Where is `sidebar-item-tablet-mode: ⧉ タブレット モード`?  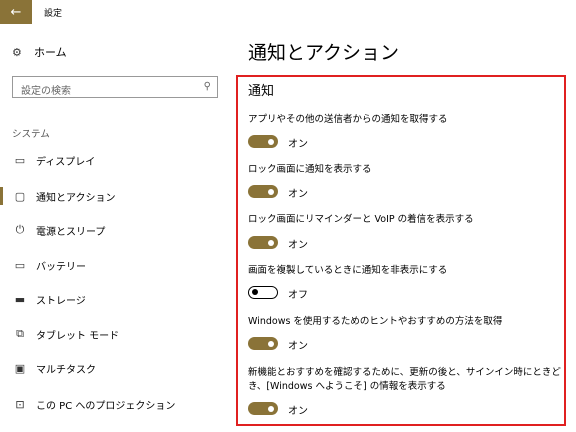 sidebar-item-tablet-mode: ⧉ タブレット モード is located at coordinates (65, 334).